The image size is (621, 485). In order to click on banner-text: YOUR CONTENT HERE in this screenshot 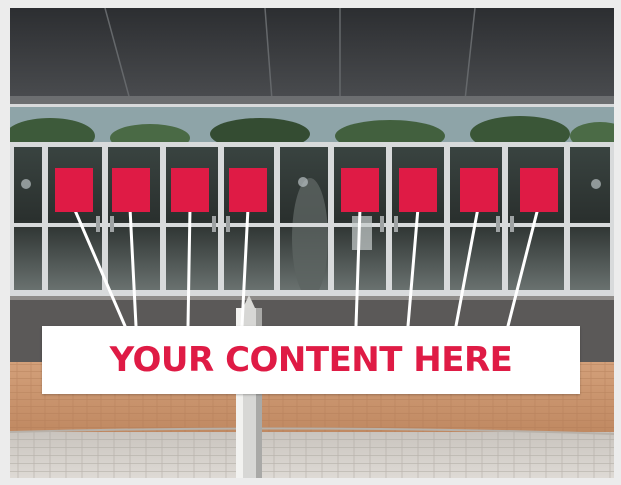, I will do `click(311, 360)`.